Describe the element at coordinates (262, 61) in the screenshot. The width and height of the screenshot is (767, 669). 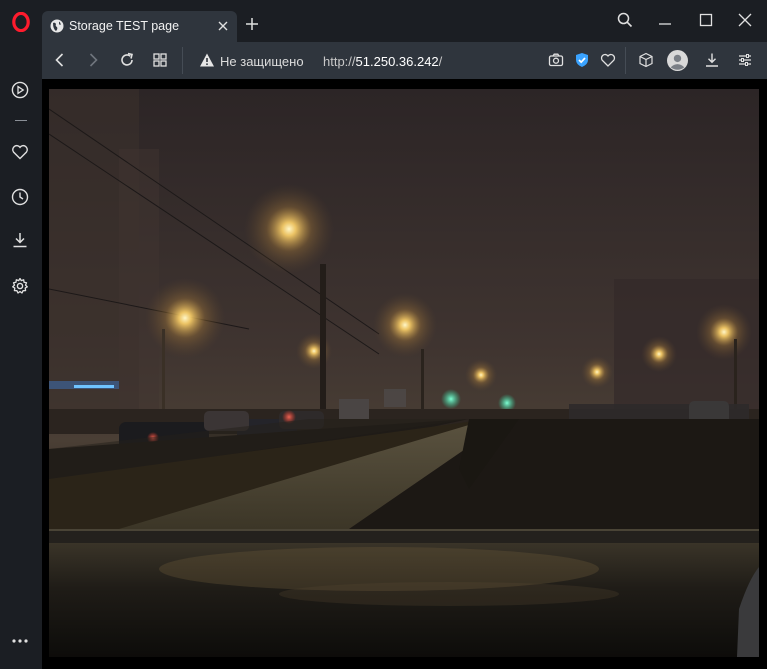
I see `security-label: Не защищено` at that location.